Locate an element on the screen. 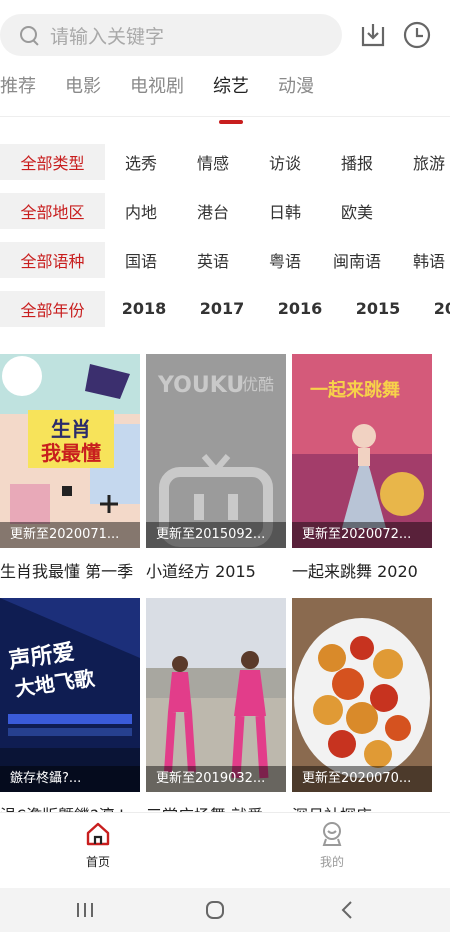 Image resolution: width=450 pixels, height=932 pixels. filter-option: 港台 is located at coordinates (213, 211).